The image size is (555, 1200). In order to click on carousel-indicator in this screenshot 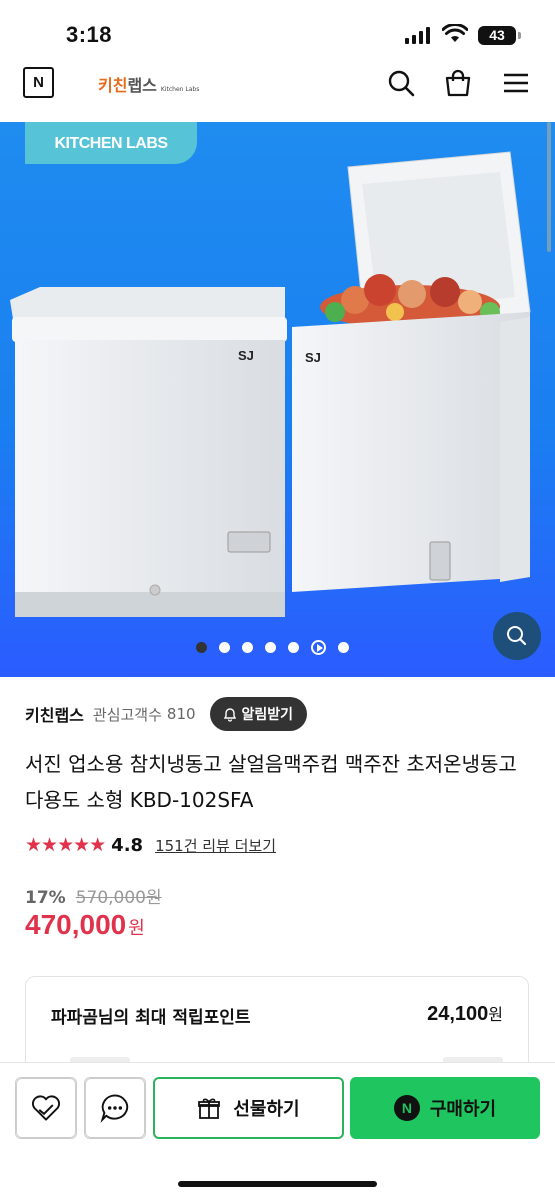, I will do `click(272, 647)`.